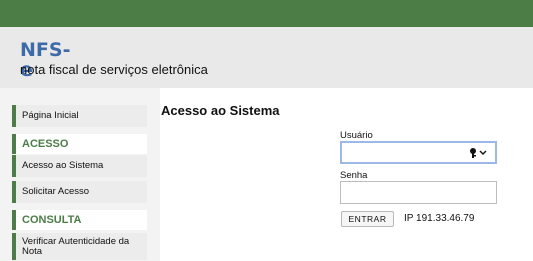 This screenshot has height=261, width=533. I want to click on sidebar-item-verificar-autenticidade: Verificar Autenticidade da Nota, so click(79, 246).